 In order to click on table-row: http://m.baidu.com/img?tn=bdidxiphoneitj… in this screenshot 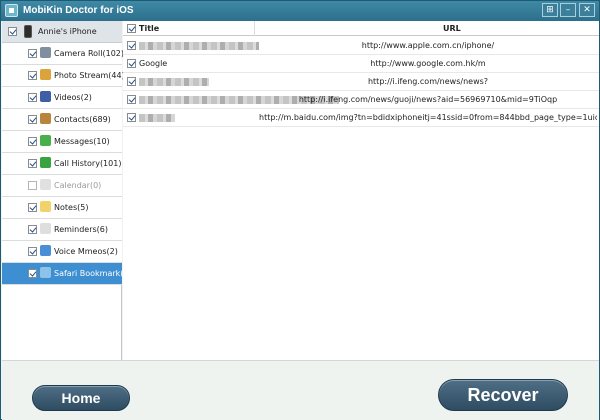, I will do `click(361, 118)`.